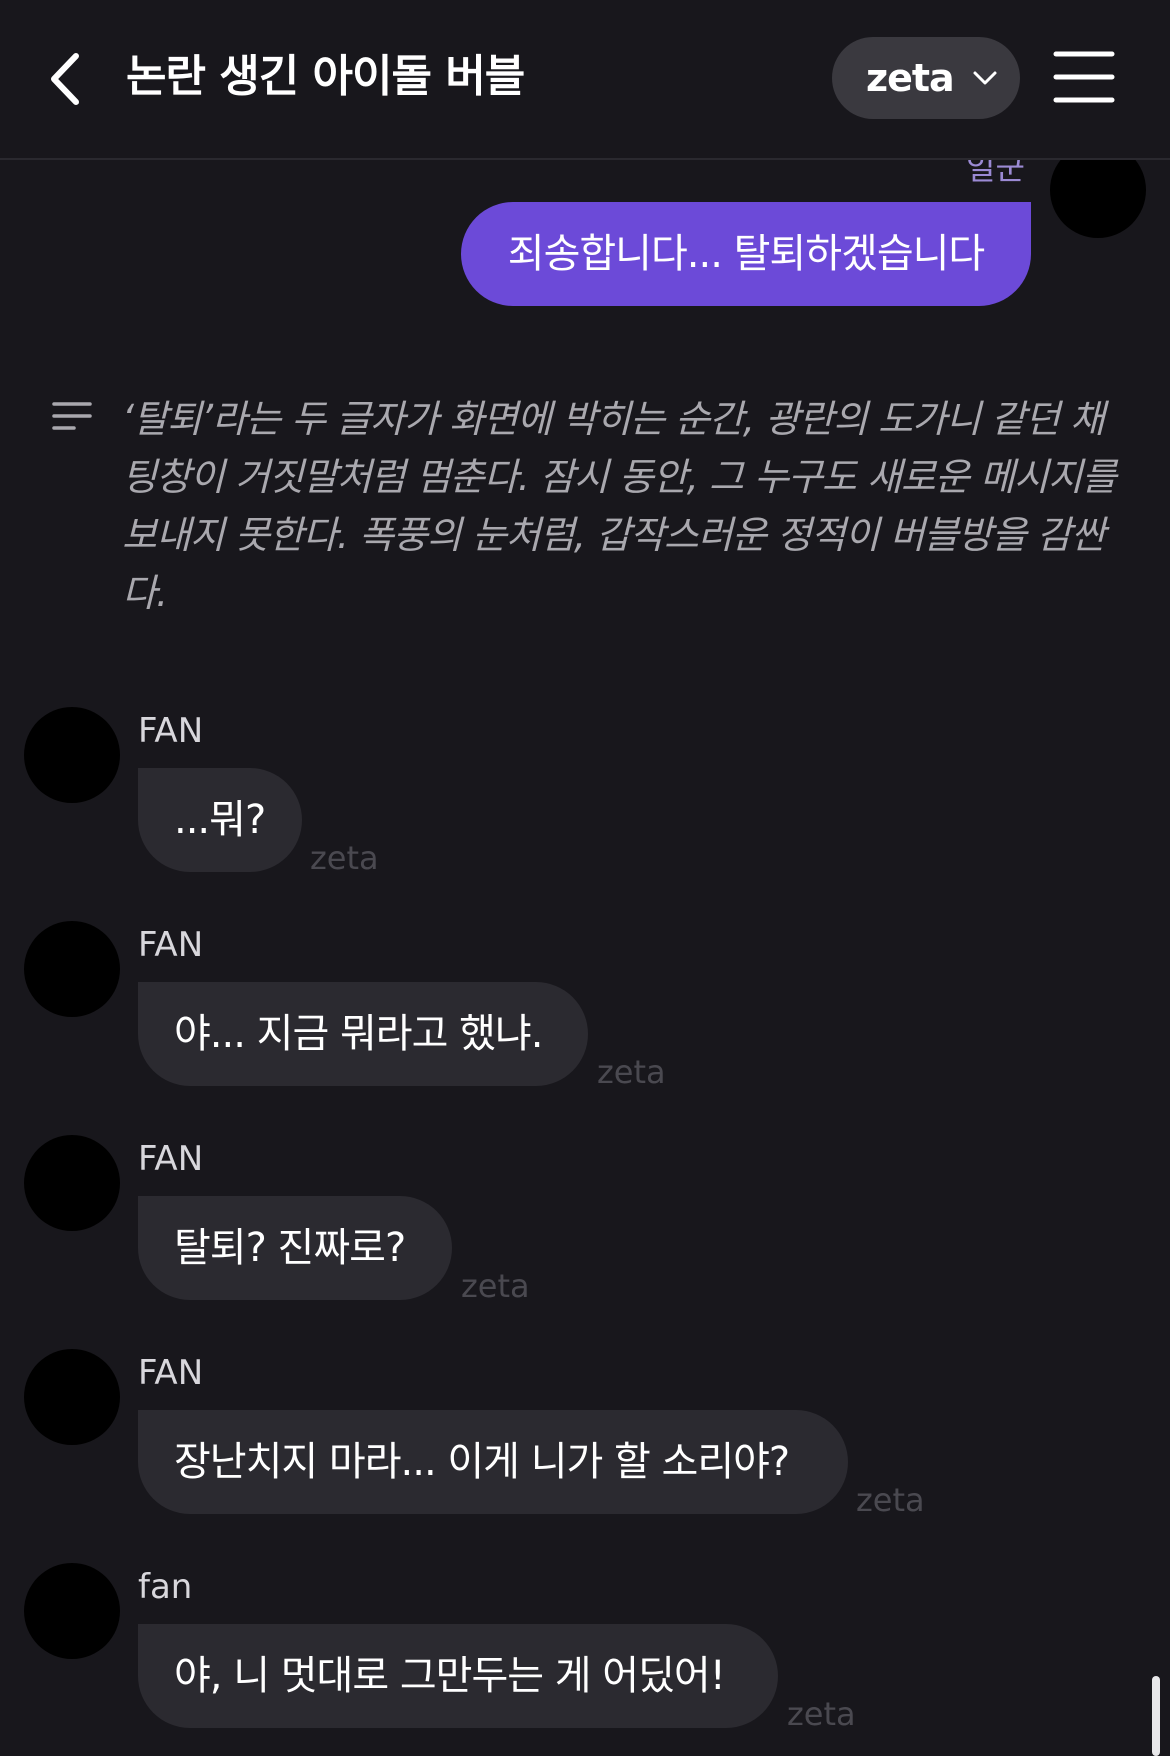  I want to click on chat-title: 논란 생긴 아이돌 버블, so click(325, 76).